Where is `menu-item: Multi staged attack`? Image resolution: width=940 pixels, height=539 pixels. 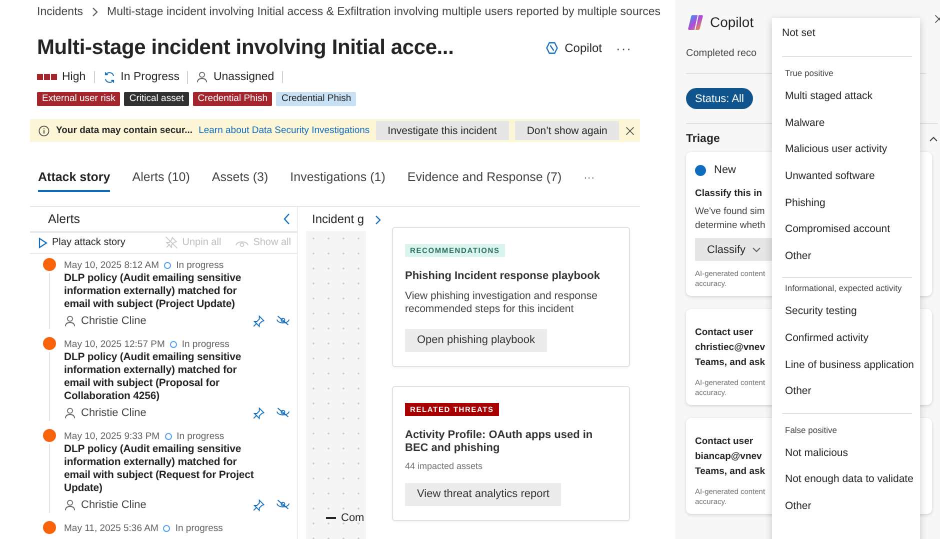
menu-item: Multi staged attack is located at coordinates (847, 96).